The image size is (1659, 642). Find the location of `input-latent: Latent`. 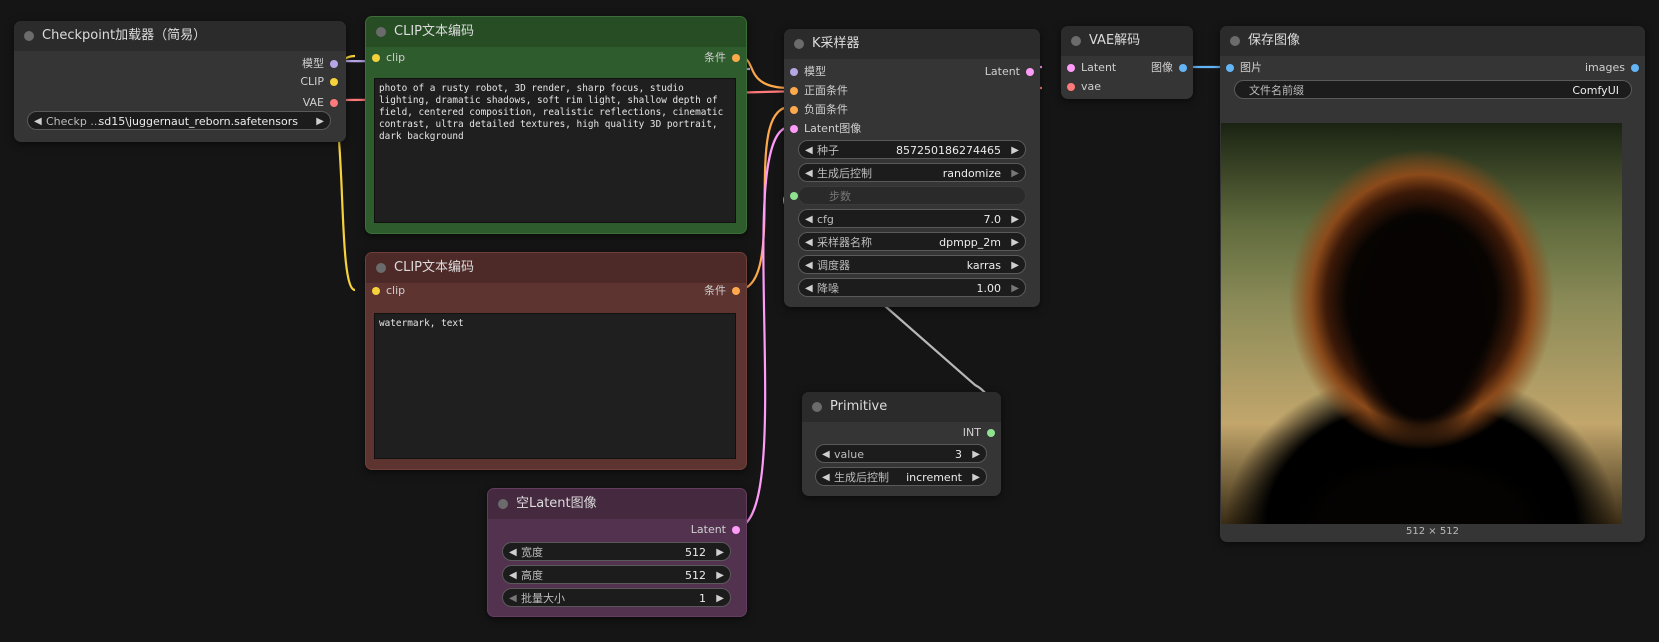

input-latent: Latent is located at coordinates (1091, 68).